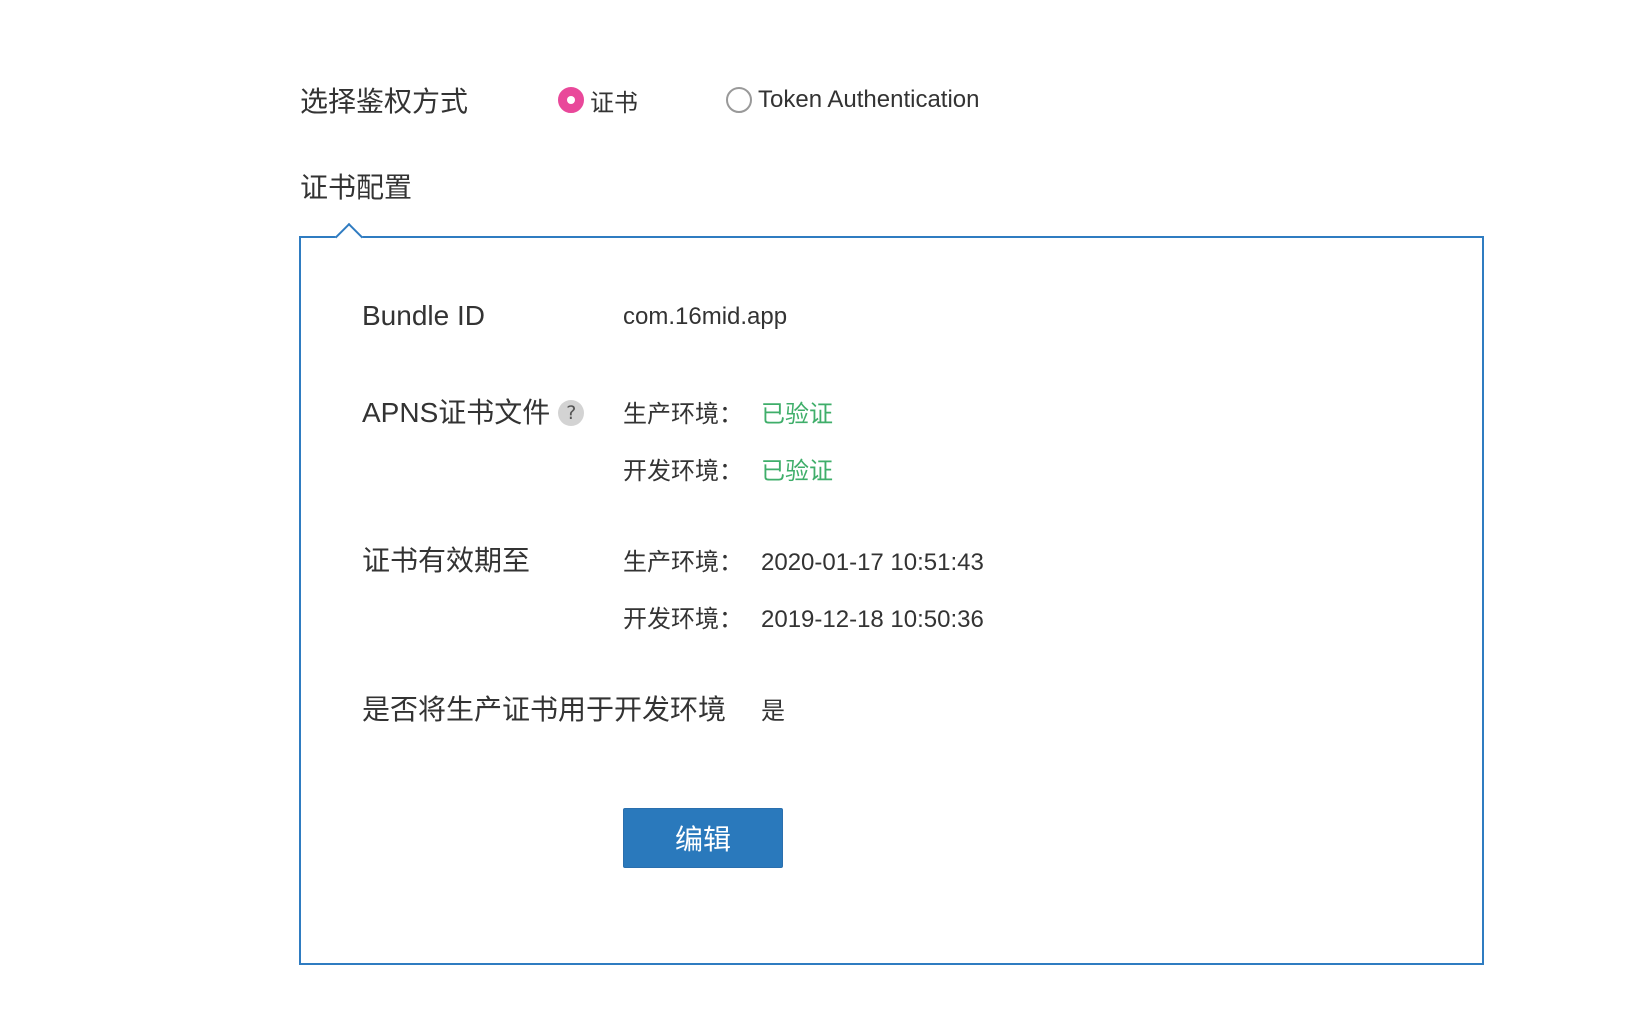  I want to click on validity-production-row: 生产环境： 2020-01-17 10:51:43, so click(803, 559).